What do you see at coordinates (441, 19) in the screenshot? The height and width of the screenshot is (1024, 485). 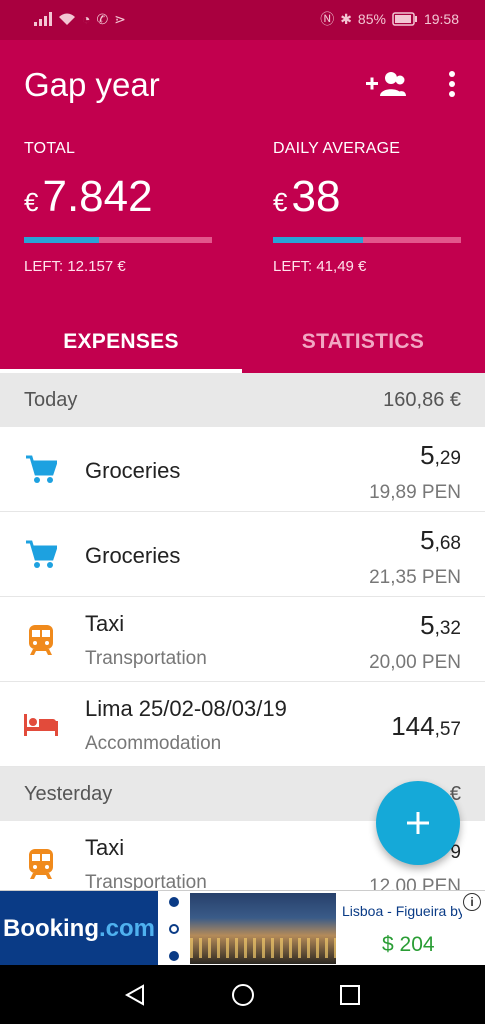 I see `clock: 19:58` at bounding box center [441, 19].